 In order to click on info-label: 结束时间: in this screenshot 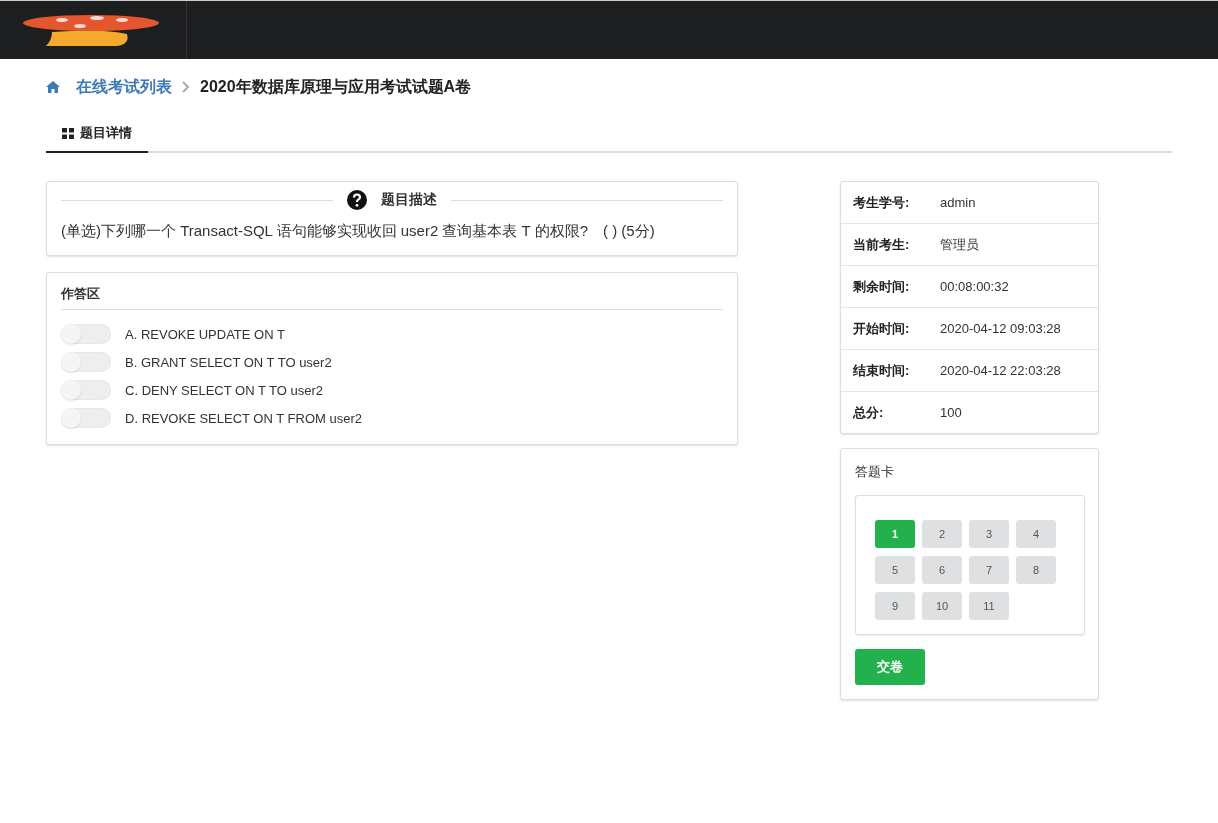, I will do `click(882, 370)`.